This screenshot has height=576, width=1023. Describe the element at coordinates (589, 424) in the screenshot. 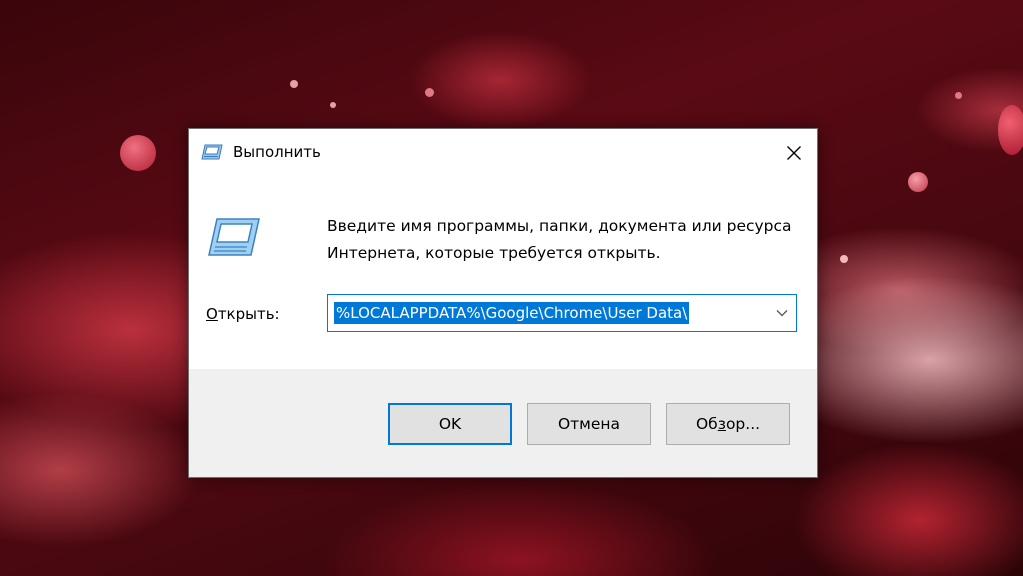

I see `cancel-button: Отмена` at that location.